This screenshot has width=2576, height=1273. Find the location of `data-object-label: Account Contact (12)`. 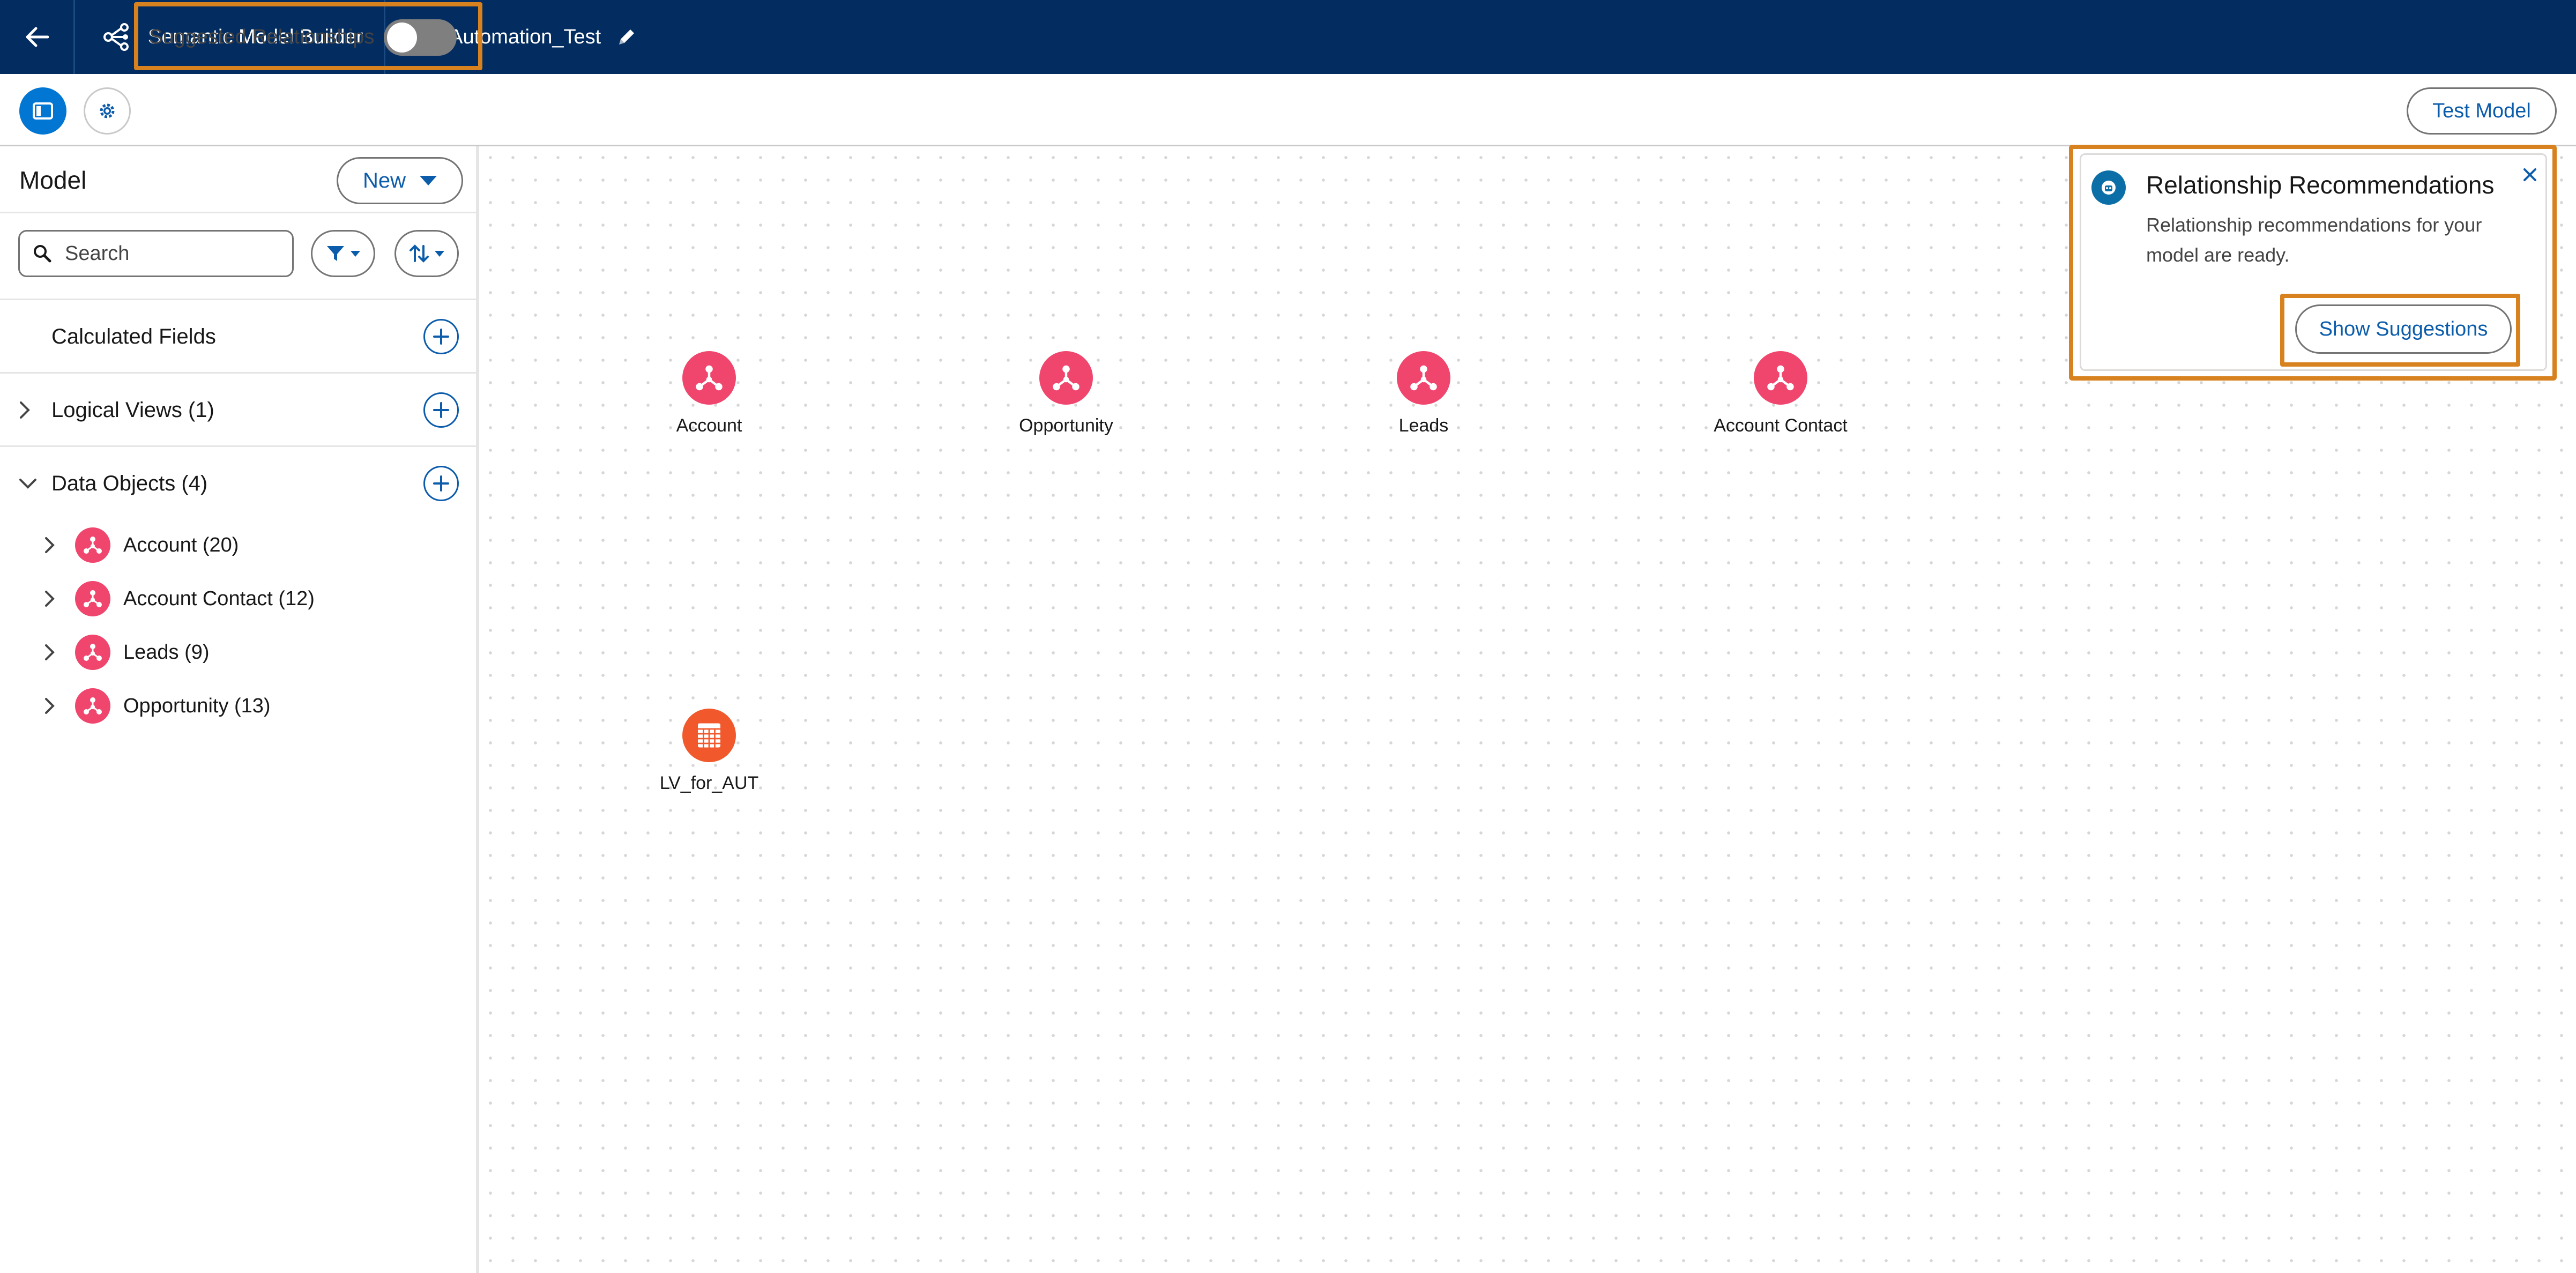

data-object-label: Account Contact (12) is located at coordinates (219, 599).